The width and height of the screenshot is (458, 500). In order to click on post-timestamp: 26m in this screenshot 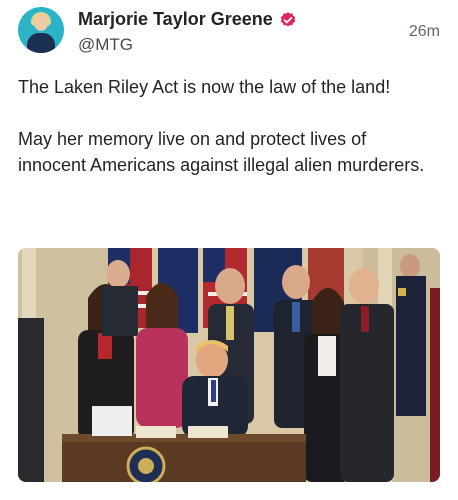, I will do `click(424, 32)`.